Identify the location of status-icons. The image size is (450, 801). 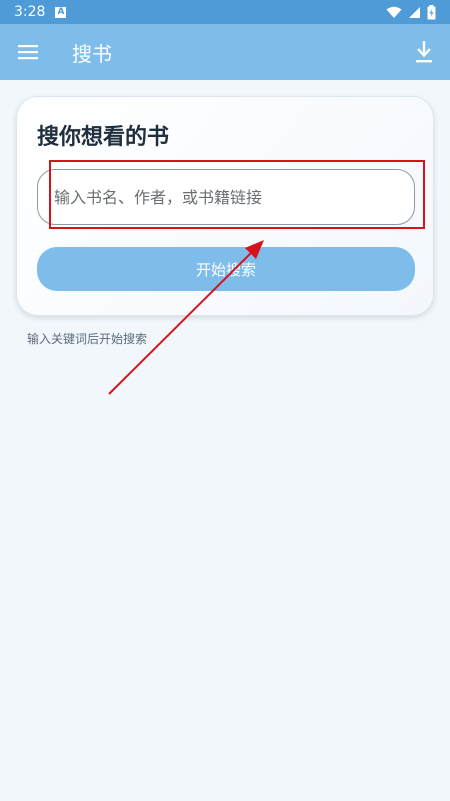
(411, 12).